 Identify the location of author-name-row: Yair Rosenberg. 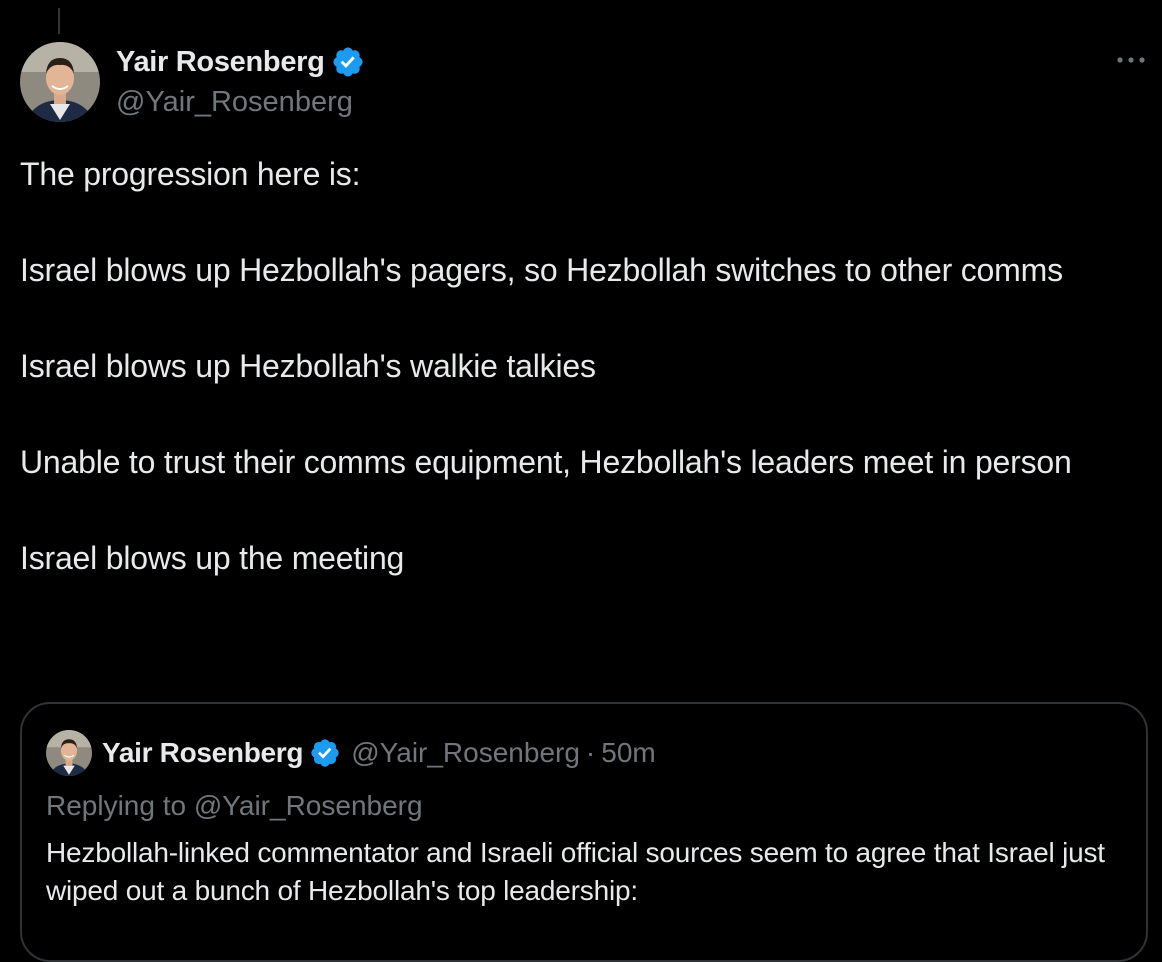
(240, 62).